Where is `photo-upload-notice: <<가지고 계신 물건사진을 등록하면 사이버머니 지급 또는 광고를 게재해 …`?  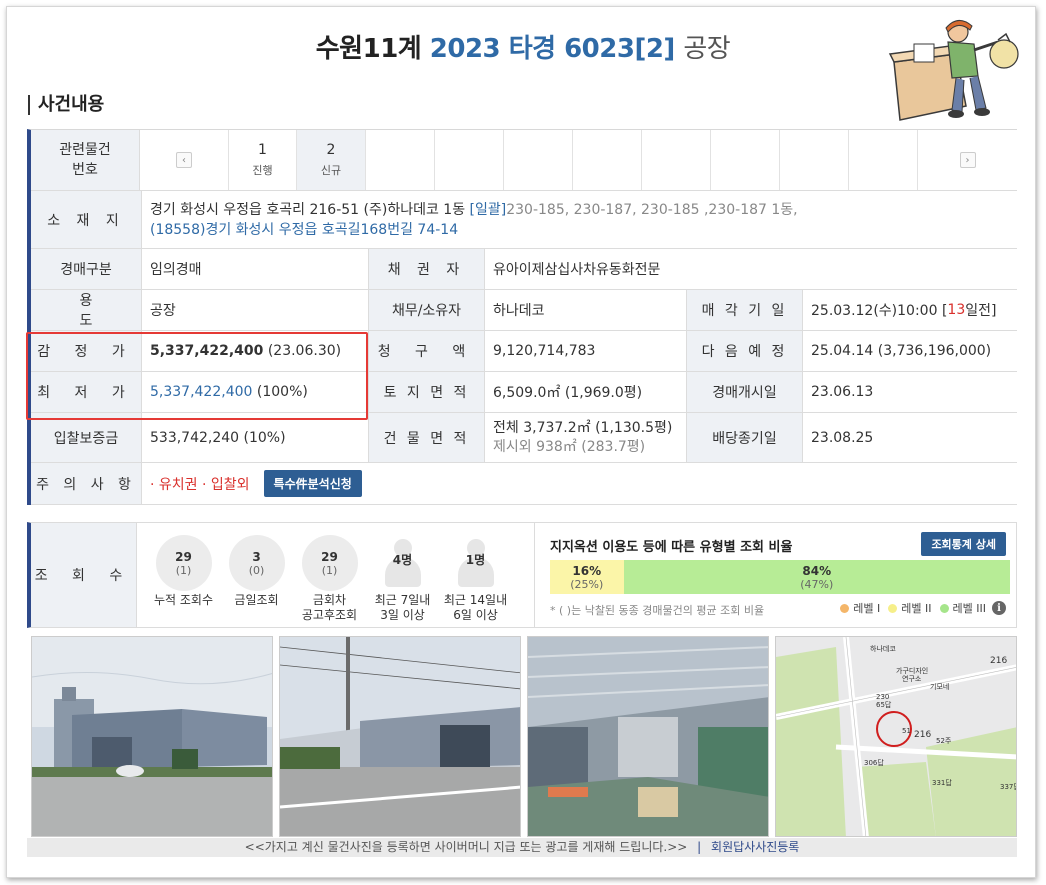 photo-upload-notice: <<가지고 계신 물건사진을 등록하면 사이버머니 지급 또는 광고를 게재해 … is located at coordinates (466, 847).